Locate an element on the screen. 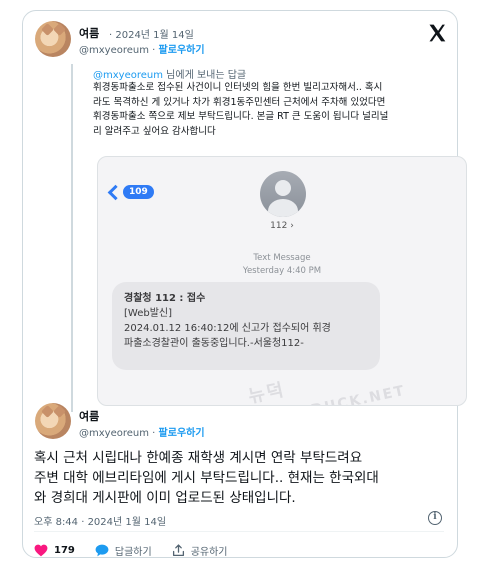 This screenshot has width=486, height=566. reply-bubble-icon is located at coordinates (102, 550).